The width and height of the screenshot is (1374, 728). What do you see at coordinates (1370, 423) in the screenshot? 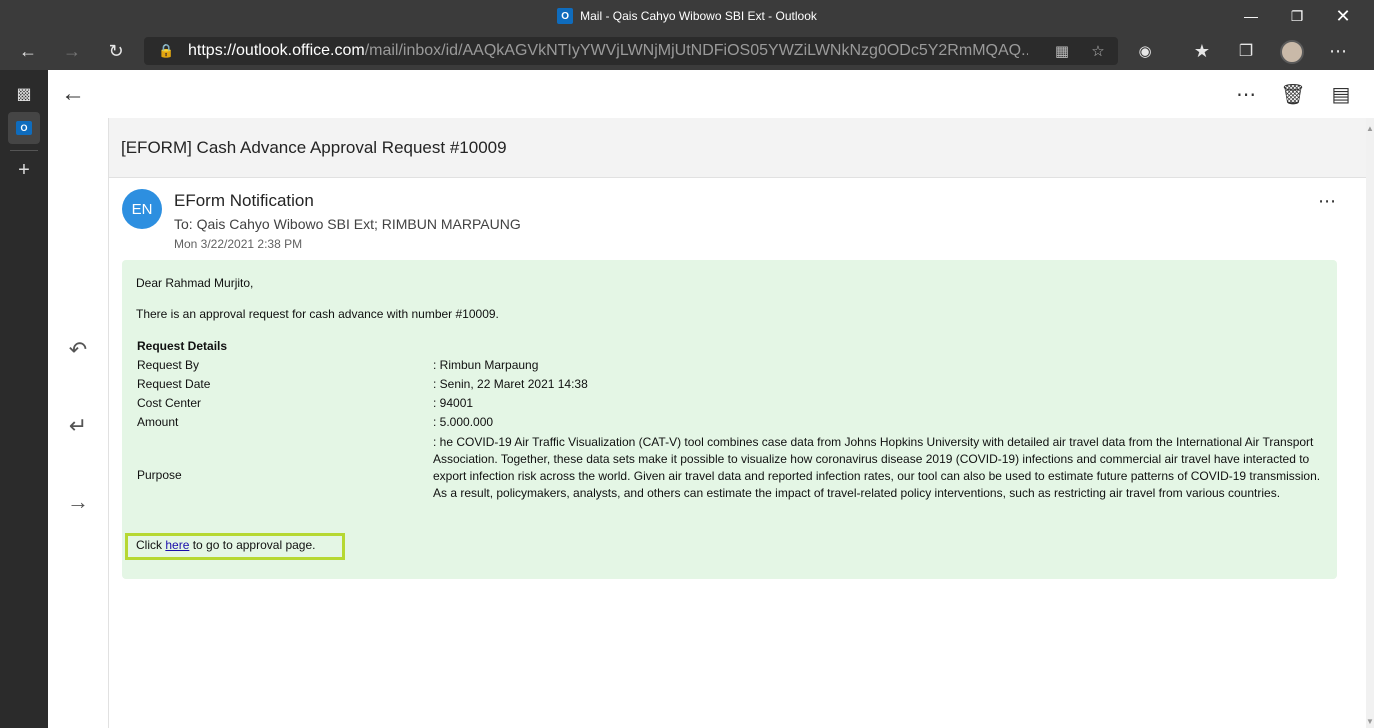
I see `reading-pane-scrollbar: ▲ ▼` at bounding box center [1370, 423].